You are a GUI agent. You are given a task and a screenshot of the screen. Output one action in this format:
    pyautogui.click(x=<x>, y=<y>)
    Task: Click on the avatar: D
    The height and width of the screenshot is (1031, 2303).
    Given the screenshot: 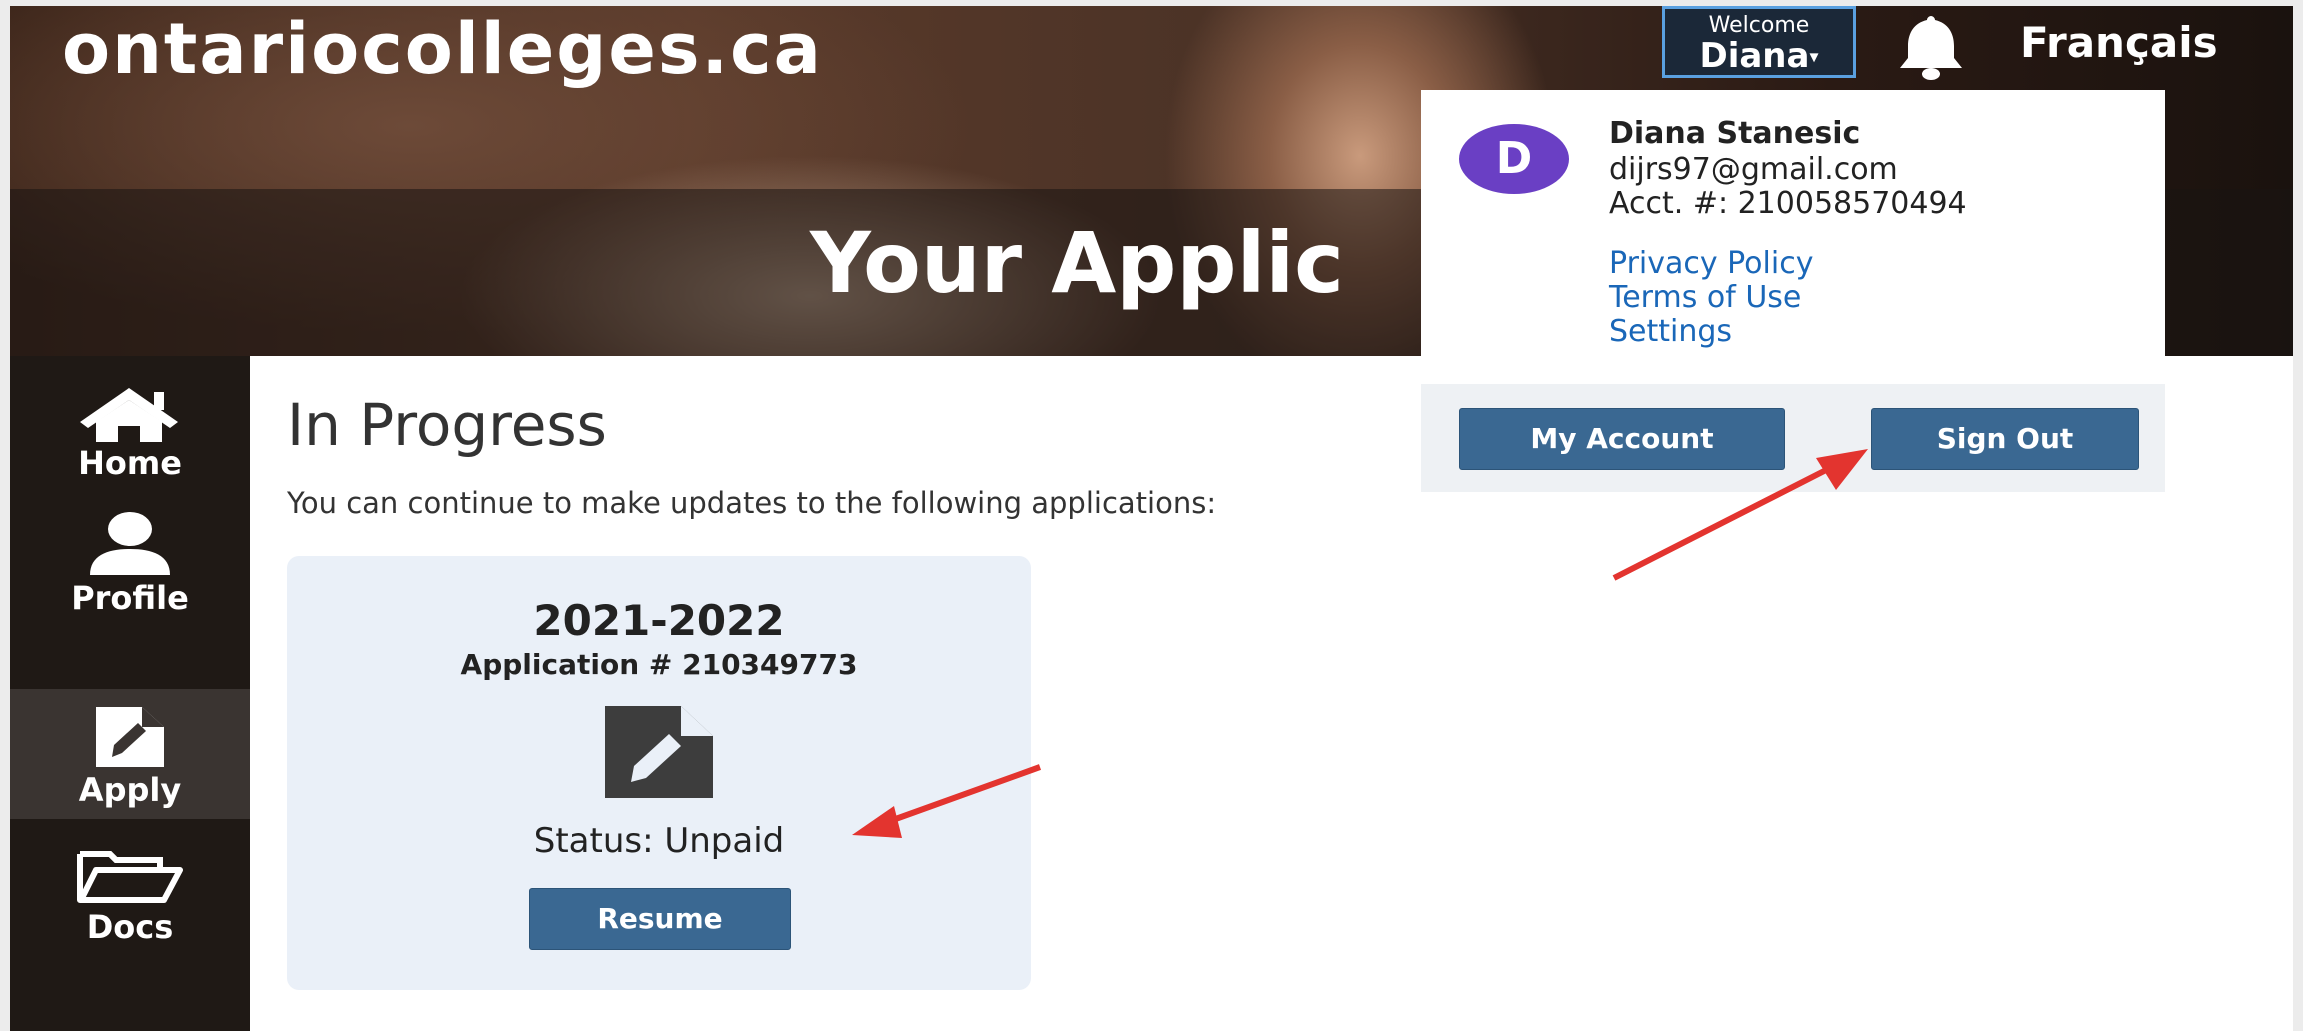 What is the action you would take?
    pyautogui.click(x=1514, y=159)
    